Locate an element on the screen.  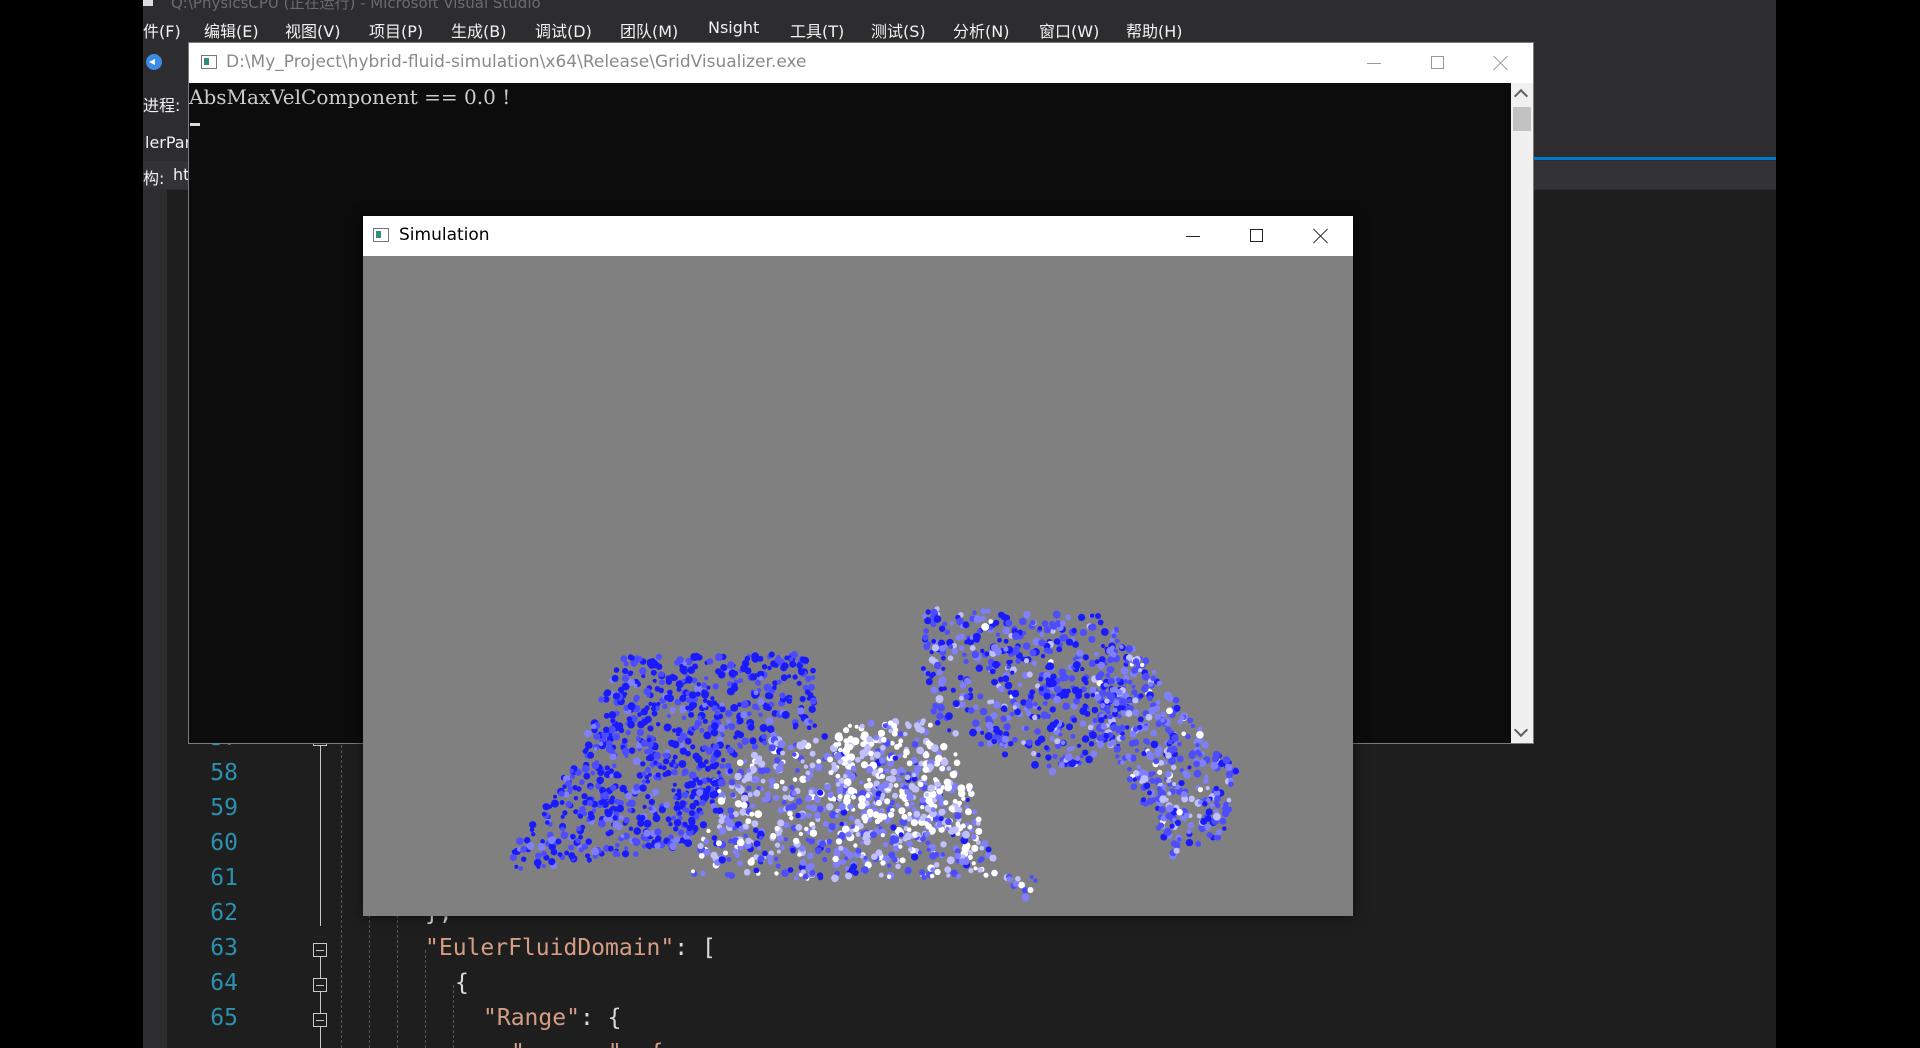
back-icon is located at coordinates (154, 62).